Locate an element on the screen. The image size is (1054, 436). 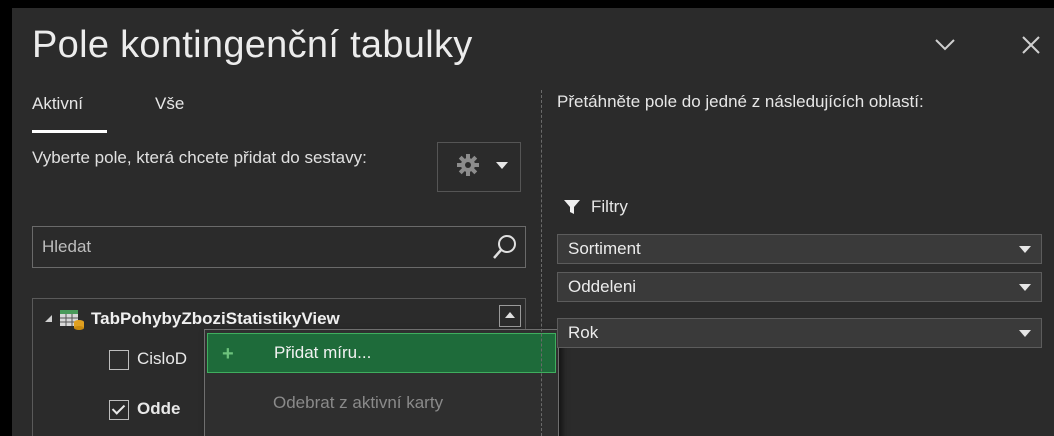
close-button is located at coordinates (1031, 45).